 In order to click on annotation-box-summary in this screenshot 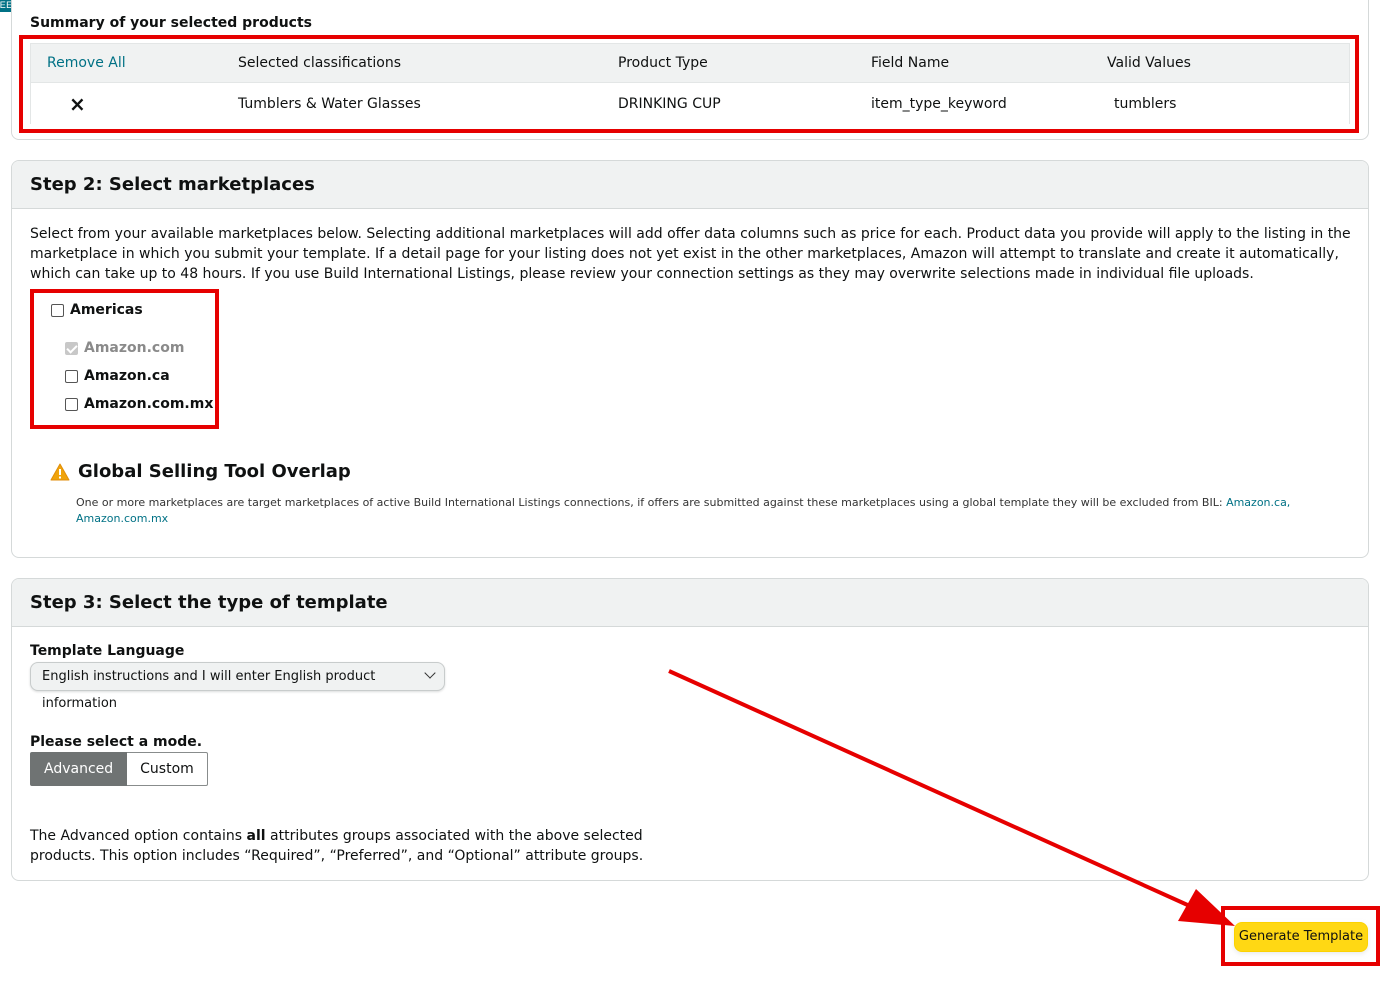, I will do `click(689, 84)`.